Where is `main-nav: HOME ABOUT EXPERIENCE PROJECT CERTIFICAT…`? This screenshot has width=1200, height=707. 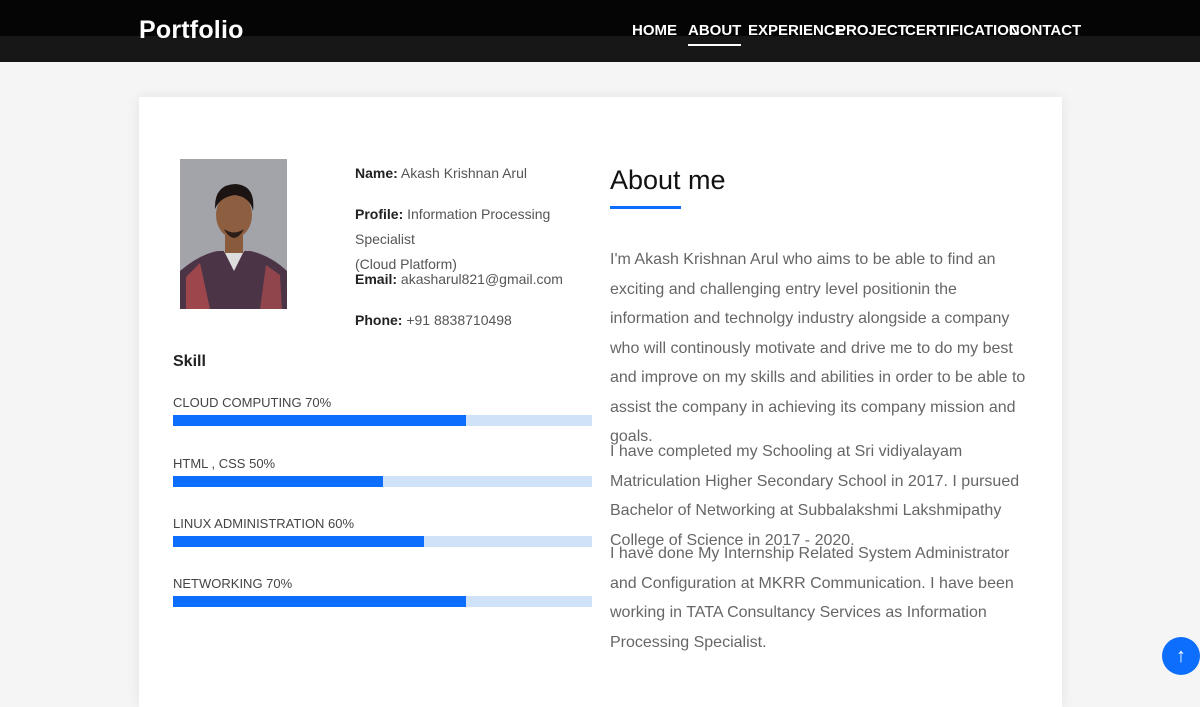
main-nav: HOME ABOUT EXPERIENCE PROJECT CERTIFICAT… is located at coordinates (600, 37).